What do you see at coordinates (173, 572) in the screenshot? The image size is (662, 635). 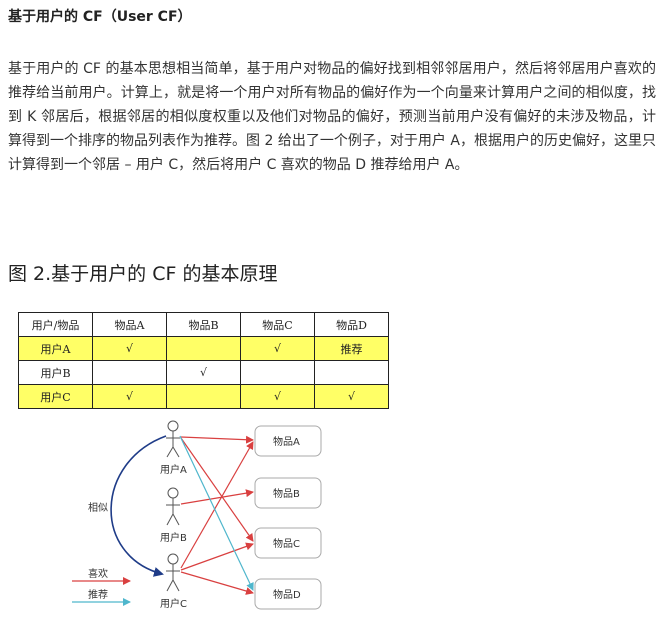 I see `user-c-icon` at bounding box center [173, 572].